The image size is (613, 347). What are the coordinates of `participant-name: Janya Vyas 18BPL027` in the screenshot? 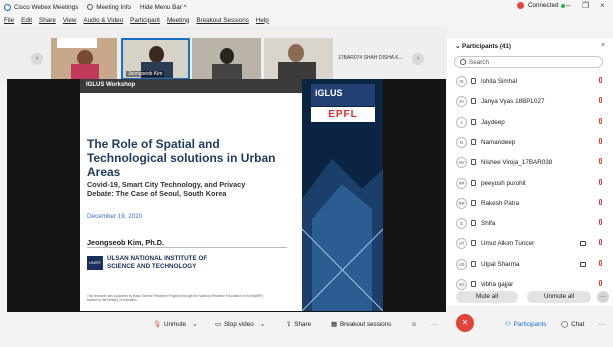 It's located at (513, 102).